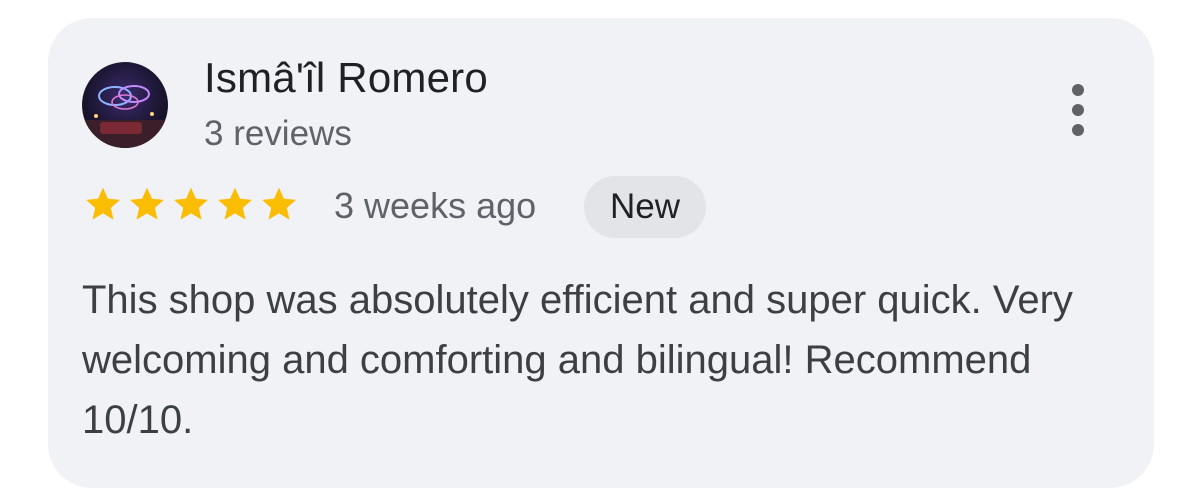 Image resolution: width=1200 pixels, height=488 pixels. I want to click on new-badge: New, so click(645, 207).